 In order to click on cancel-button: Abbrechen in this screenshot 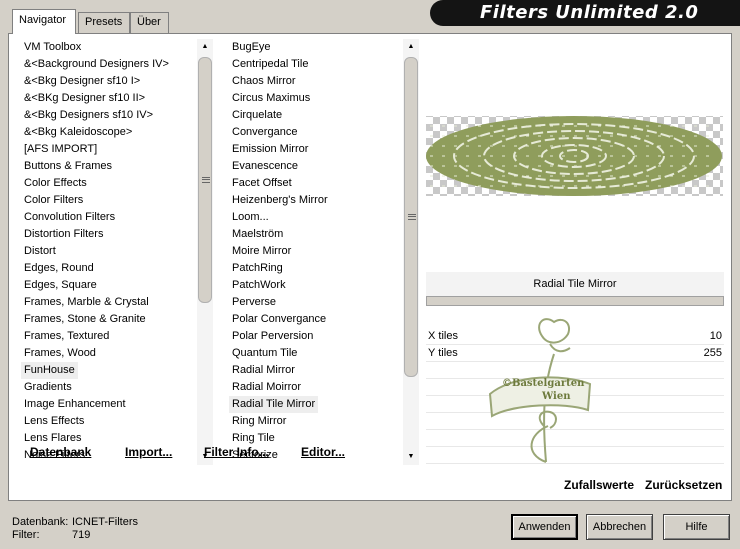, I will do `click(619, 527)`.